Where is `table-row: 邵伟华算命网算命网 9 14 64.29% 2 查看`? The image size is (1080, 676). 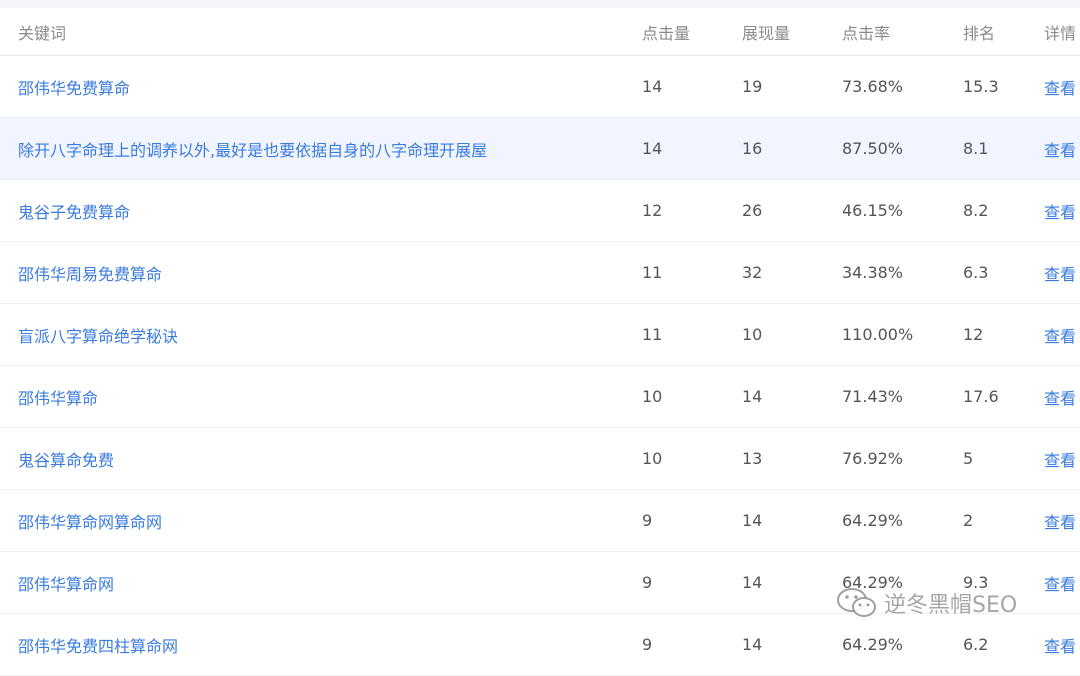 table-row: 邵伟华算命网算命网 9 14 64.29% 2 查看 is located at coordinates (540, 521).